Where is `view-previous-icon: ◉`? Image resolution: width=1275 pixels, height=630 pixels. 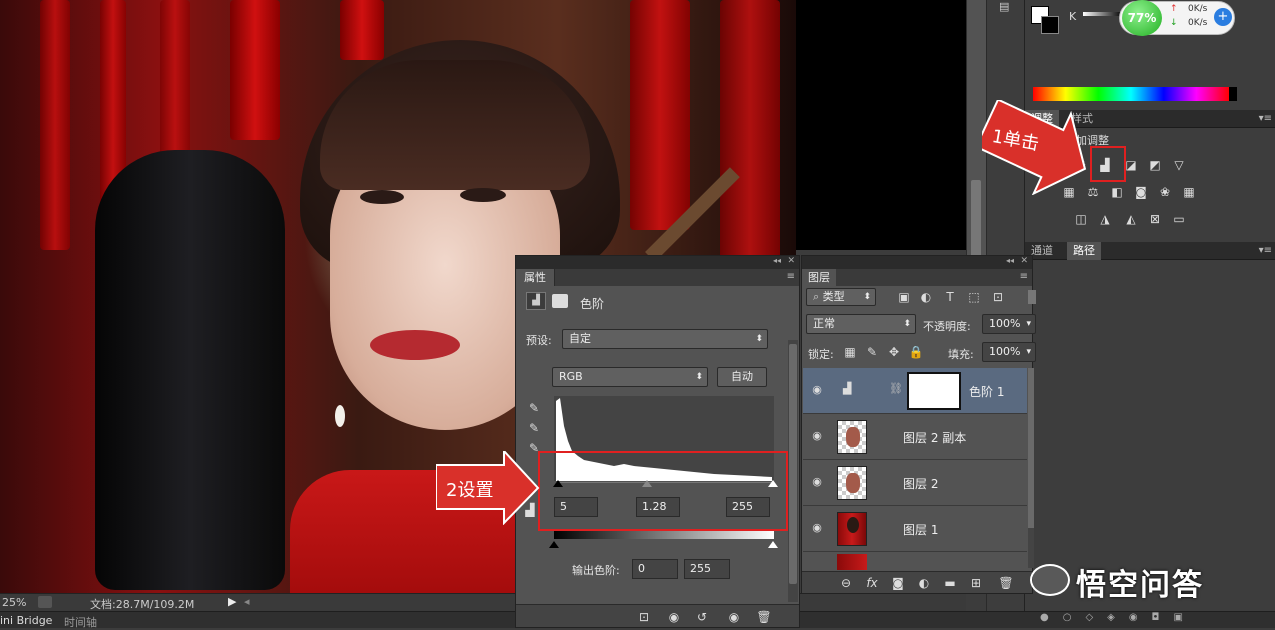 view-previous-icon: ◉ is located at coordinates (674, 617).